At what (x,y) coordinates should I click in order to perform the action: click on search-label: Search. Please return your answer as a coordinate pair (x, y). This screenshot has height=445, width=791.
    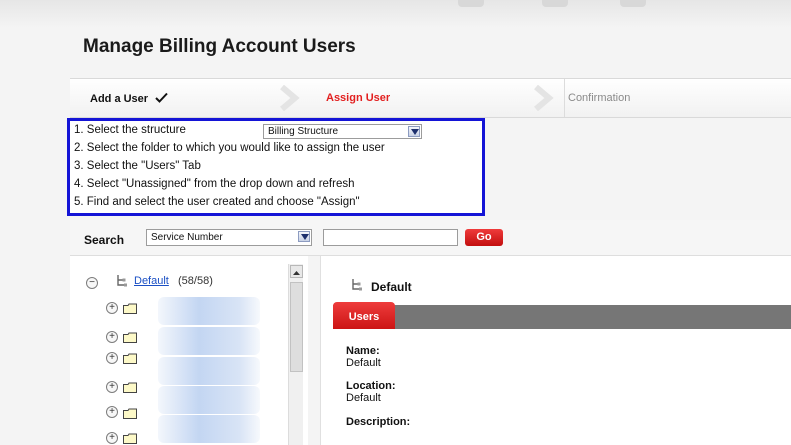
    Looking at the image, I should click on (104, 240).